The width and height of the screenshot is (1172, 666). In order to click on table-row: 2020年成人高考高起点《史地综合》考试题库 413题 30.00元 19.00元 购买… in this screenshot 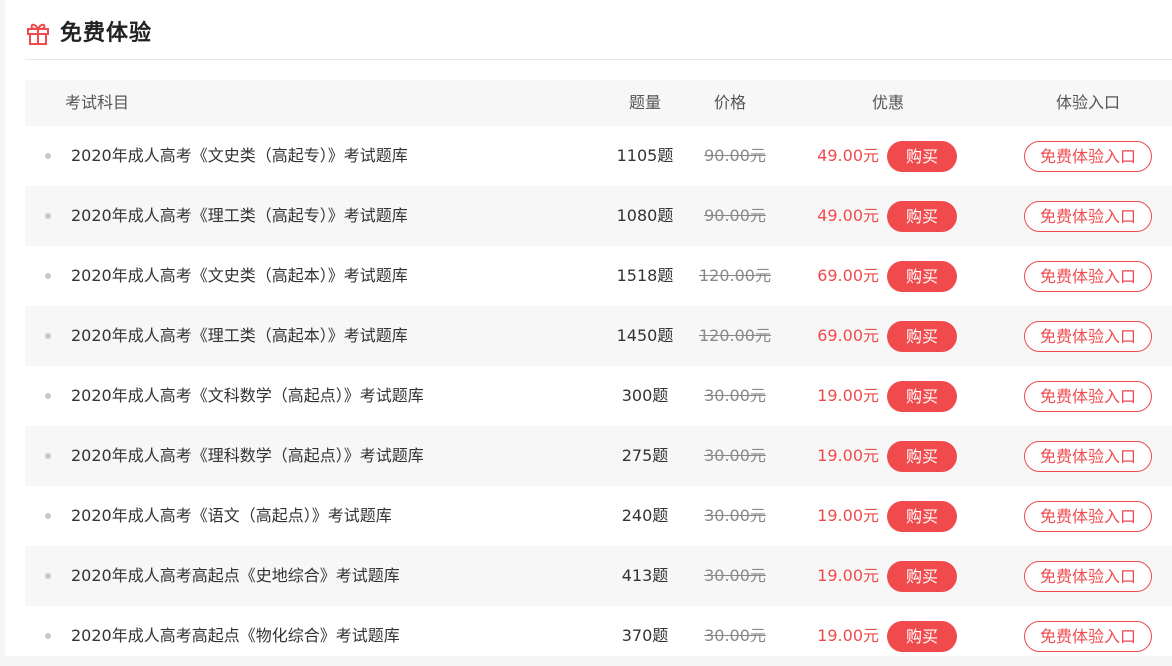, I will do `click(598, 576)`.